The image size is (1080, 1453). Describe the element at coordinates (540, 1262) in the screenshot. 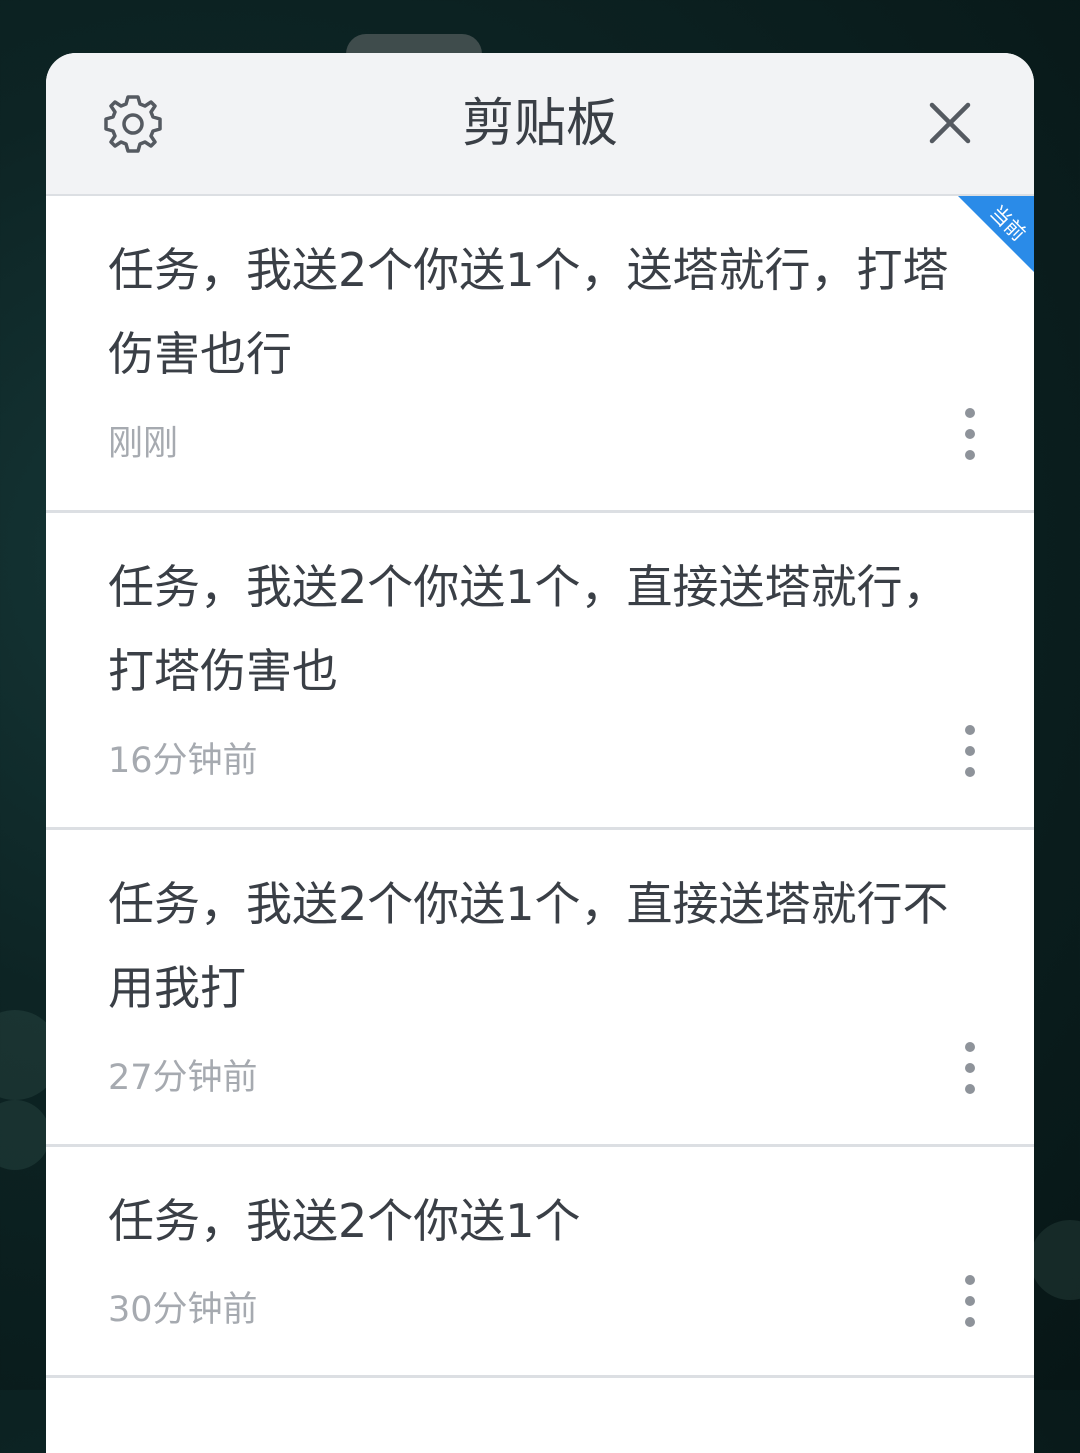

I see `clipboard-item: 任务，我送2个你送1个 30分钟前` at that location.